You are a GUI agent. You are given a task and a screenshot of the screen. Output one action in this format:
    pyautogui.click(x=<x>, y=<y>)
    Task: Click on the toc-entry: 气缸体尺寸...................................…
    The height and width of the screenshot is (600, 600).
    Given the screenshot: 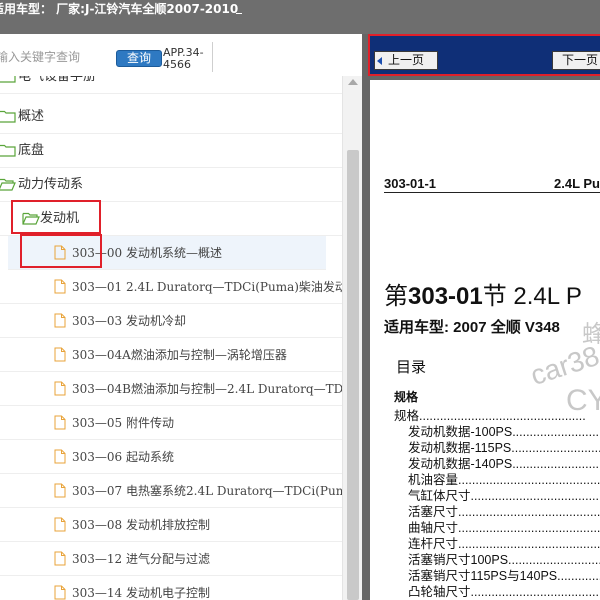 What is the action you would take?
    pyautogui.click(x=504, y=496)
    